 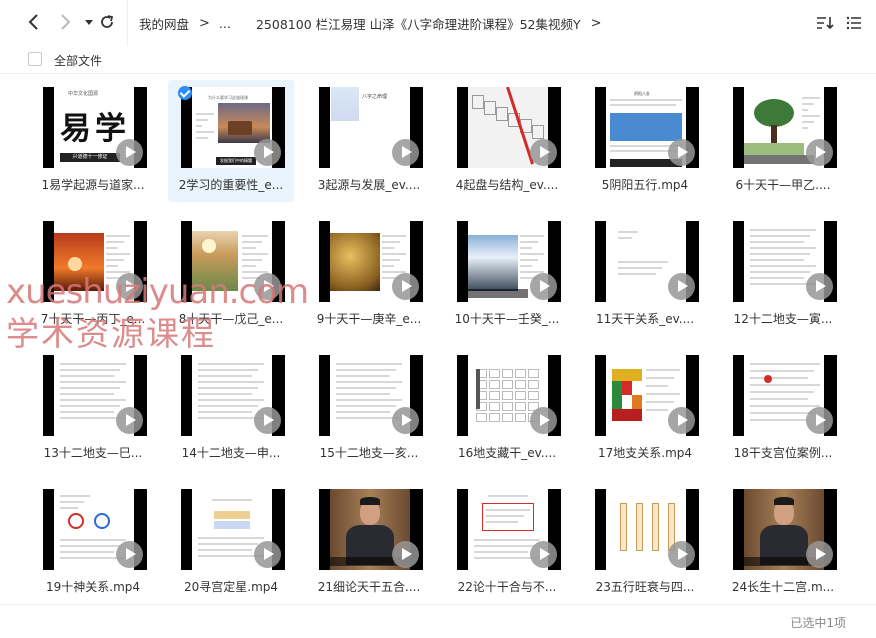 What do you see at coordinates (185, 93) in the screenshot?
I see `checkmark-icon` at bounding box center [185, 93].